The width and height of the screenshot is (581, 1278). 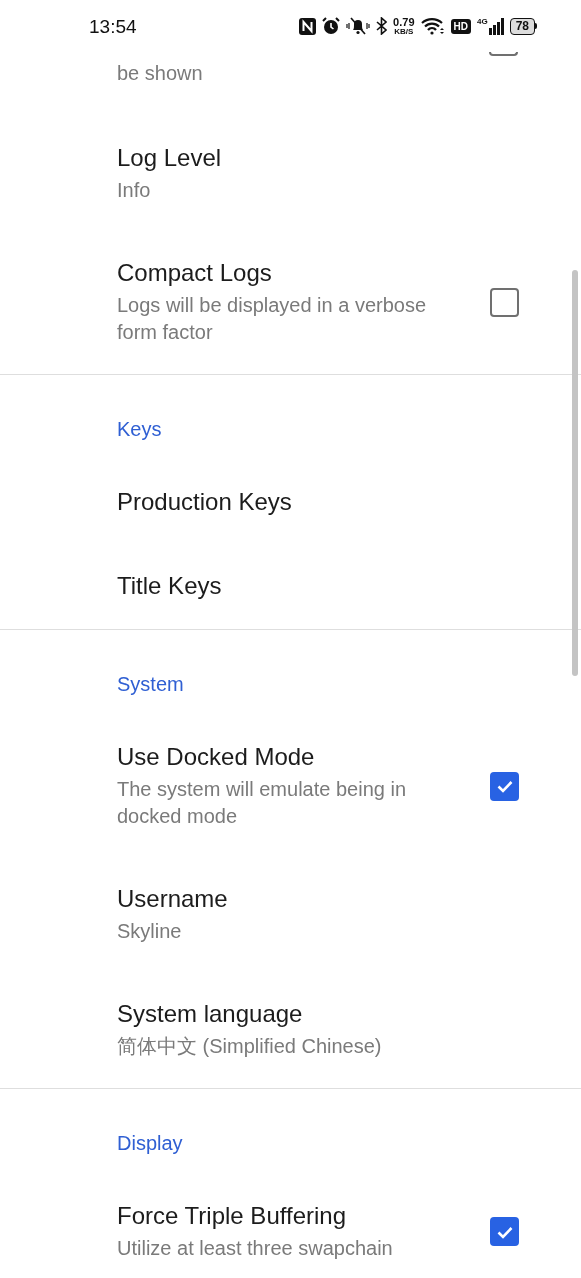 I want to click on time: 13:54, so click(x=113, y=26).